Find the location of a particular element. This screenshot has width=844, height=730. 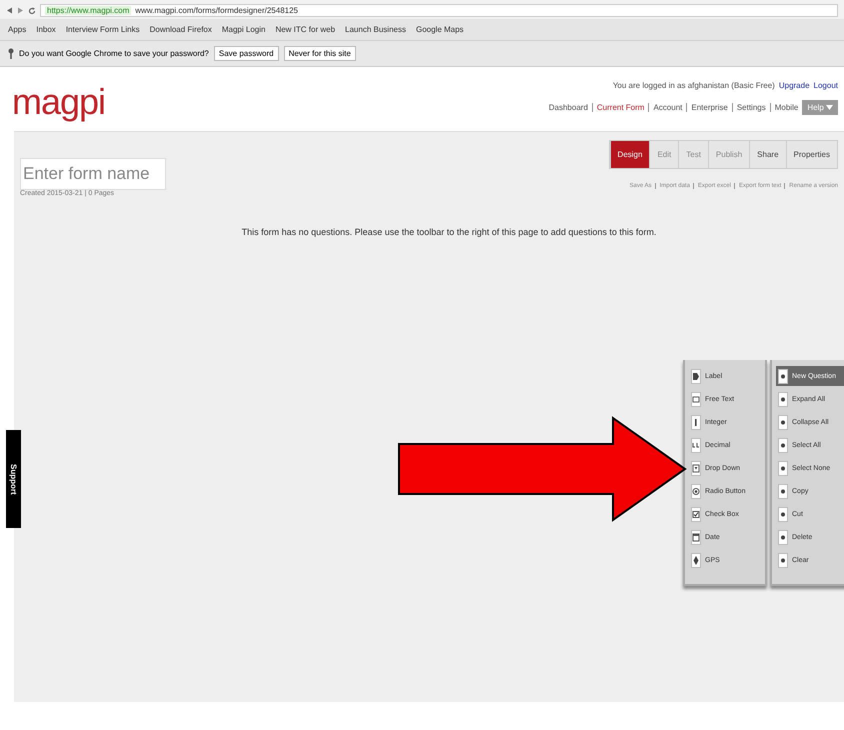

bookmark: Apps is located at coordinates (17, 29).